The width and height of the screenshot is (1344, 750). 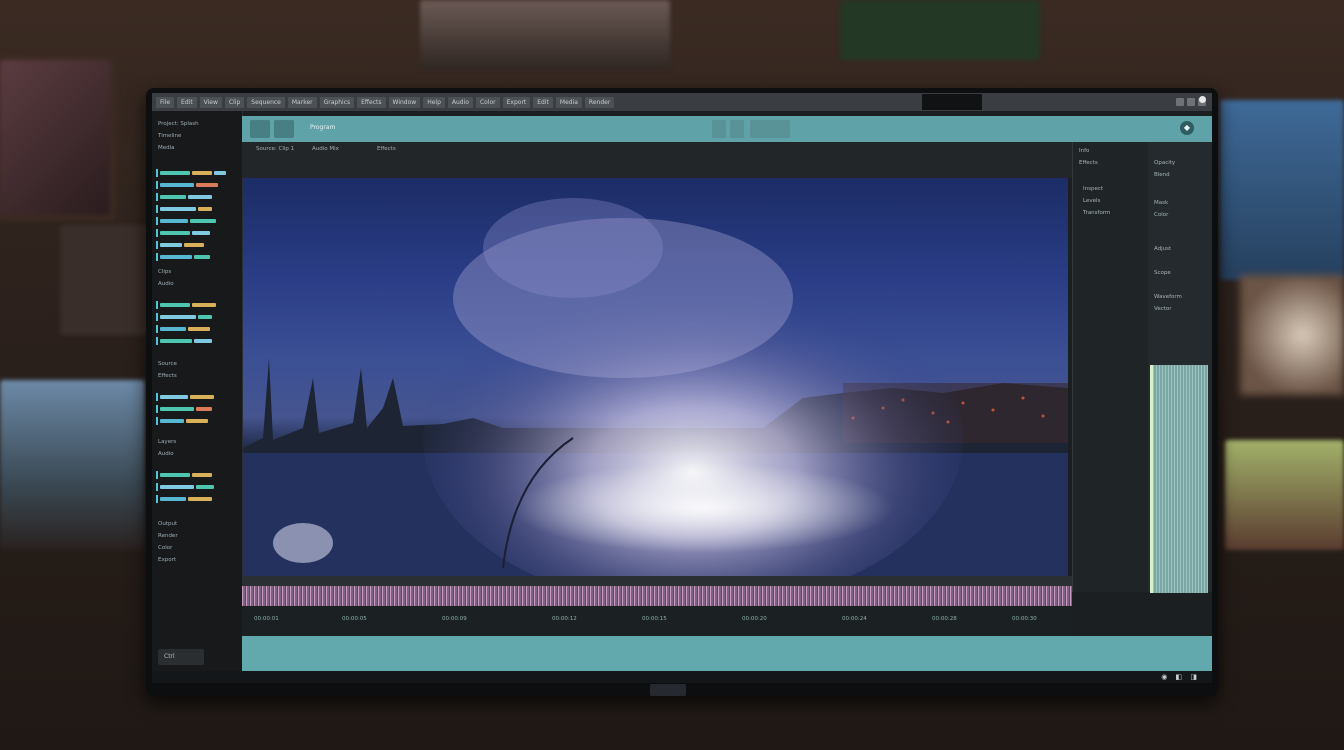 I want to click on settings-item: Adjust, so click(x=1162, y=249).